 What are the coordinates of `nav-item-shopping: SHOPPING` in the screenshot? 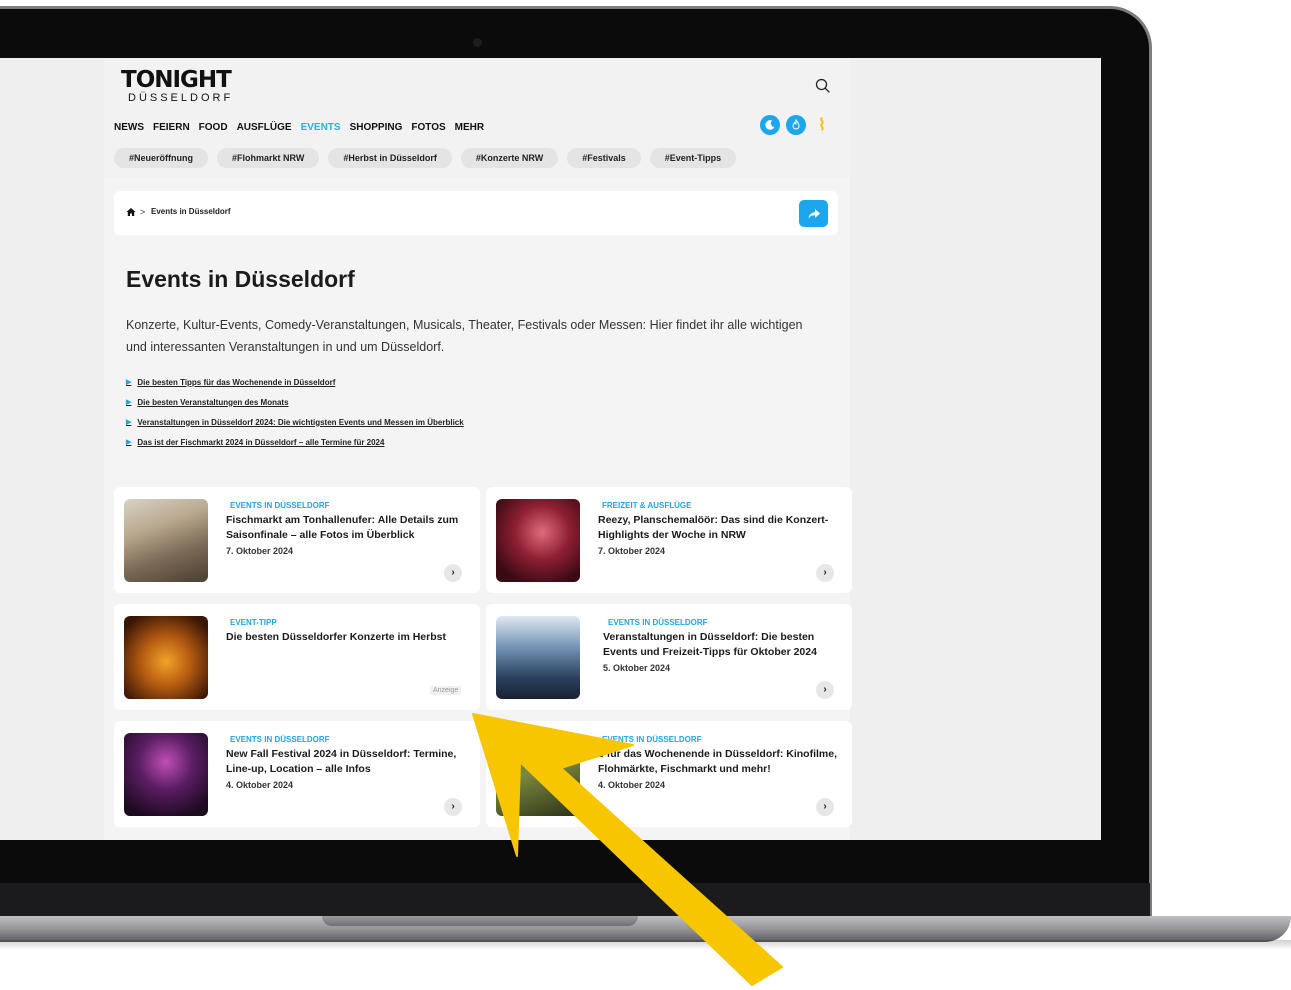 It's located at (376, 127).